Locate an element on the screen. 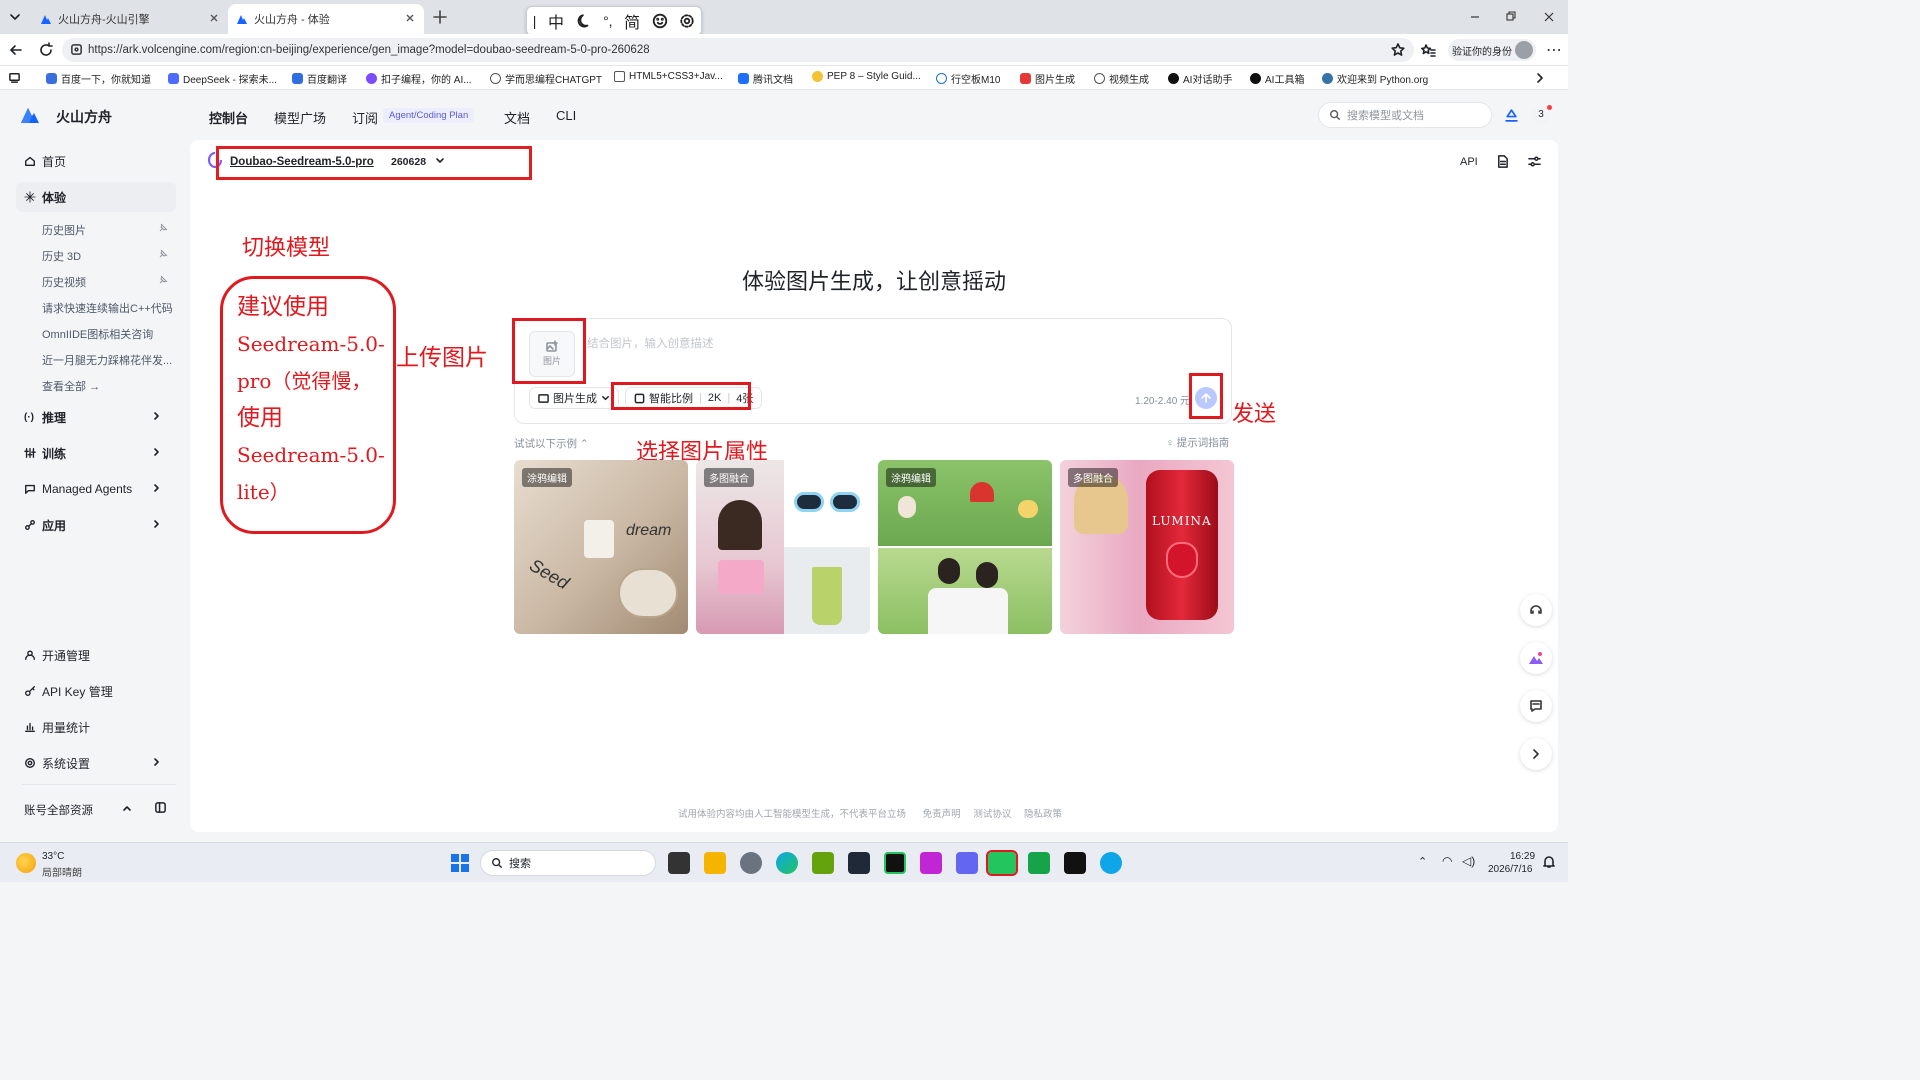  nav-model-square: 模型广场 is located at coordinates (300, 117).